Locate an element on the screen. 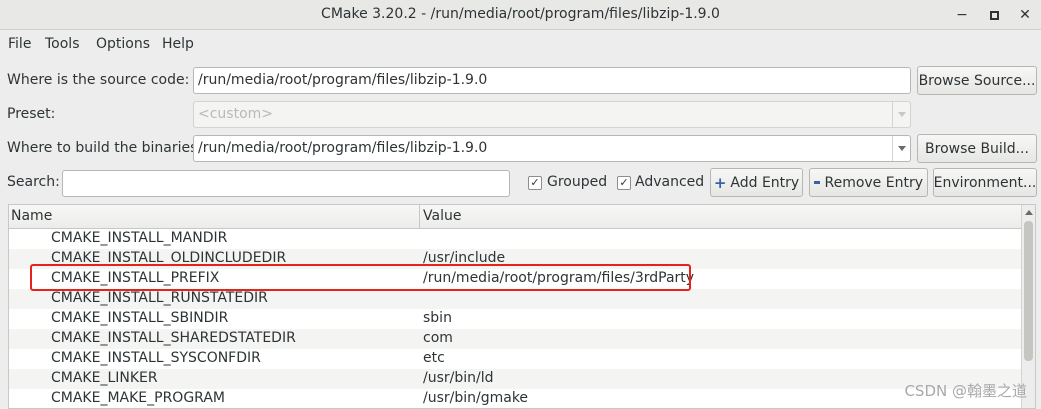  cell-name: CMAKE_INSTALL_RUNSTATEDIR is located at coordinates (159, 298).